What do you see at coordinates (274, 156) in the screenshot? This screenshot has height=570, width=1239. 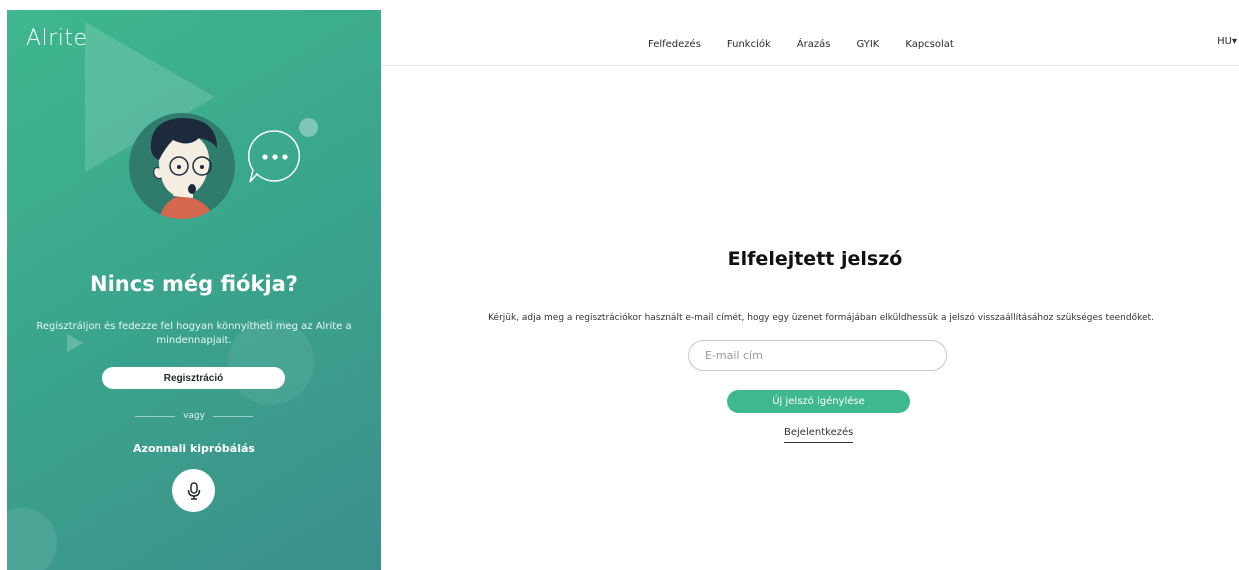 I see `speech-bubble-icon` at bounding box center [274, 156].